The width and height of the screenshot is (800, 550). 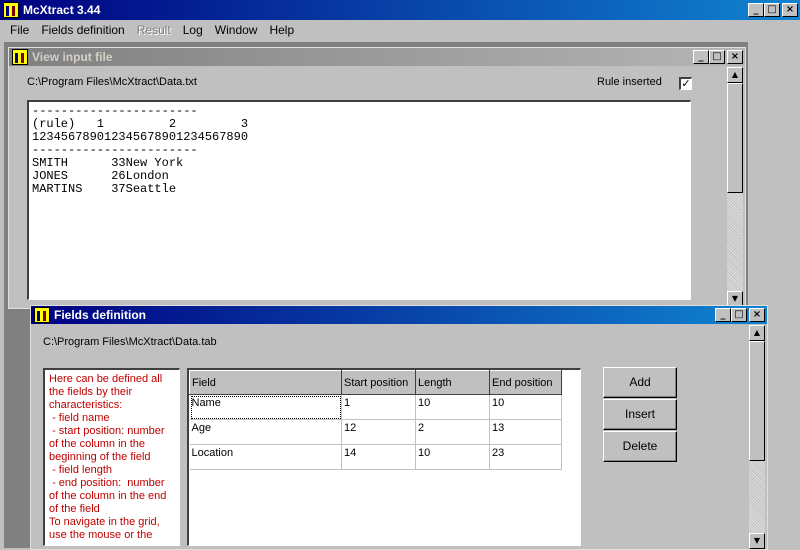 I want to click on view-input-close-button: ×, so click(x=735, y=57).